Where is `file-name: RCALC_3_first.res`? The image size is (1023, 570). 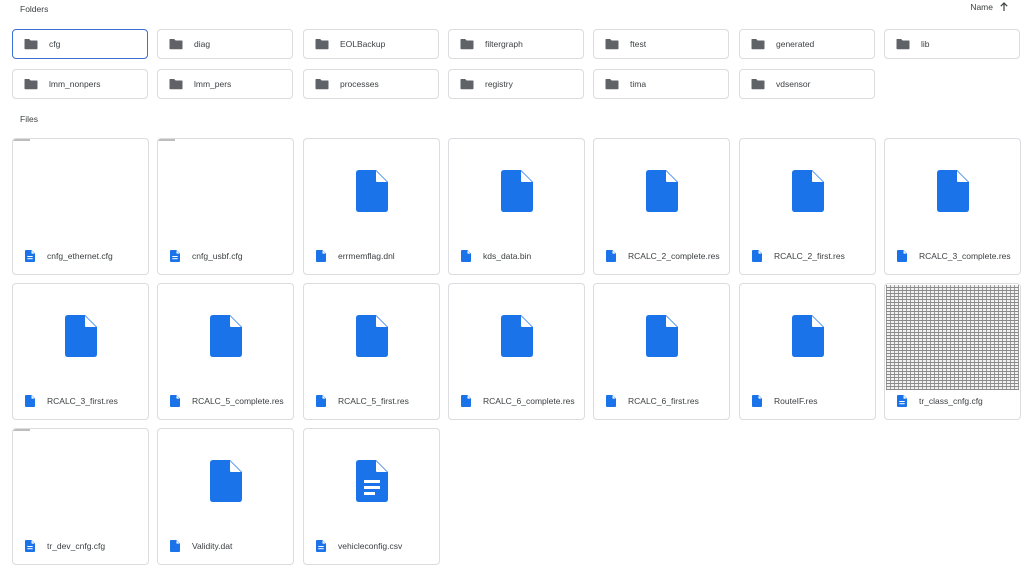
file-name: RCALC_3_first.res is located at coordinates (82, 401).